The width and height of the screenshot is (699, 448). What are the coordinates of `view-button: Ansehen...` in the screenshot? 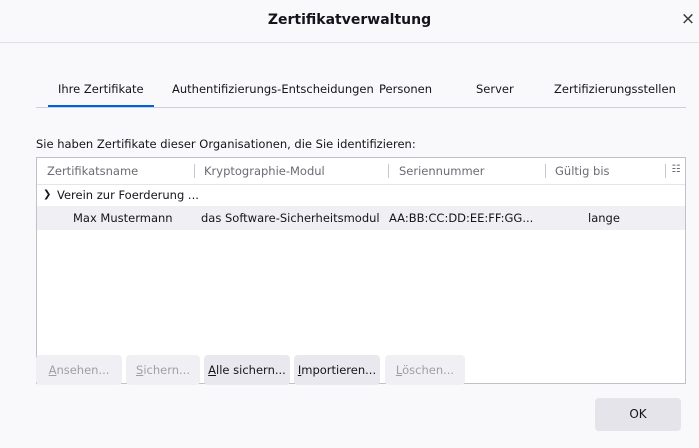 It's located at (79, 370).